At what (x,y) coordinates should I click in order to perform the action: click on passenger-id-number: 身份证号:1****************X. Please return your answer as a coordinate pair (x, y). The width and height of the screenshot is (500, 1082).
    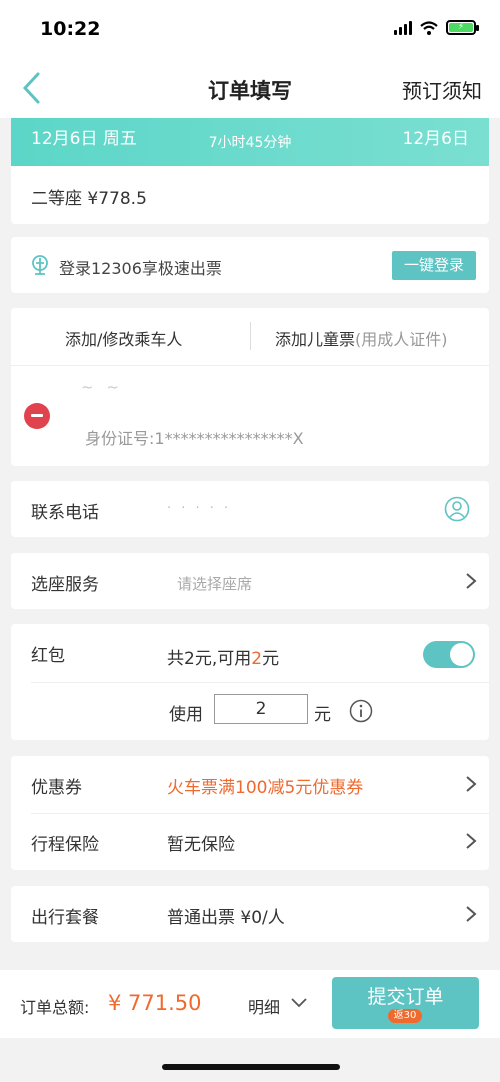
    Looking at the image, I should click on (194, 438).